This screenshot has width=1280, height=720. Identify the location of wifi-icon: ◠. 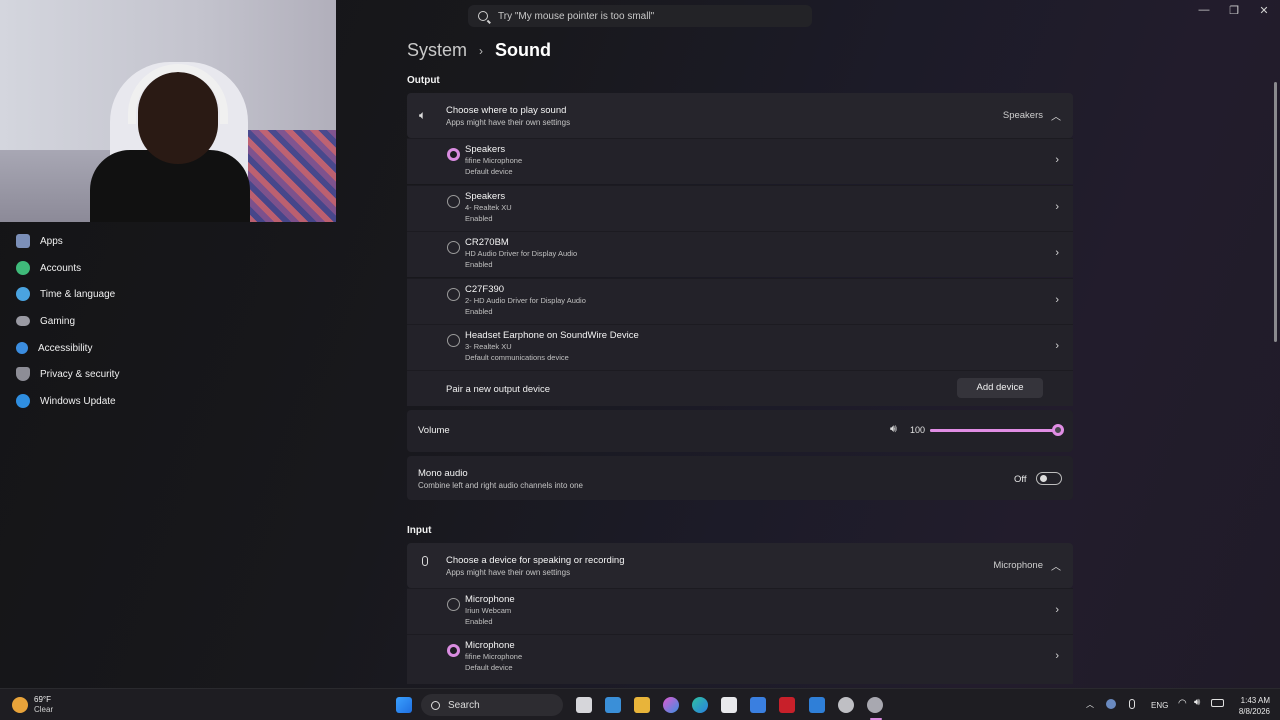
(1182, 703).